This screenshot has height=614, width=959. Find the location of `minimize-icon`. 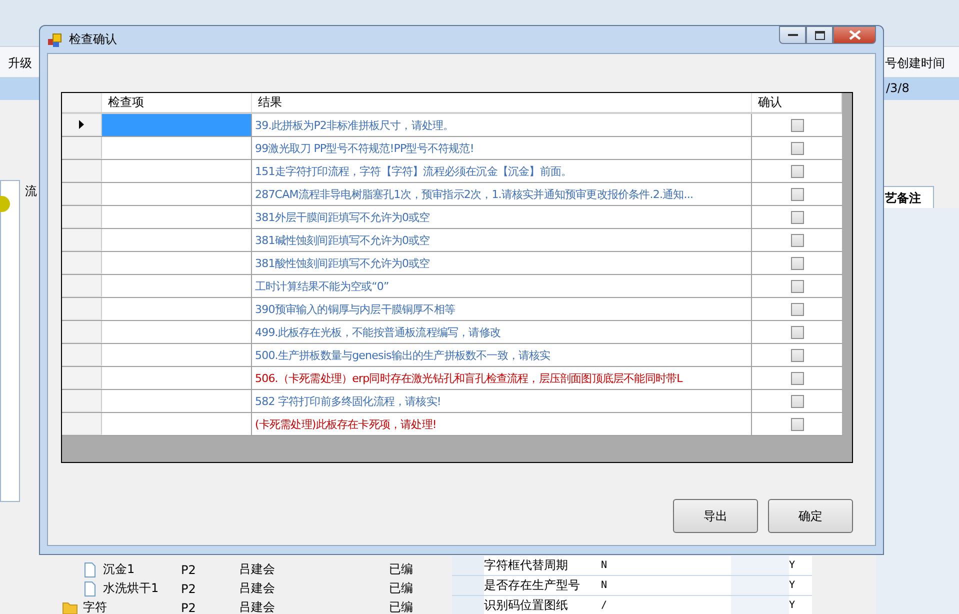

minimize-icon is located at coordinates (793, 35).